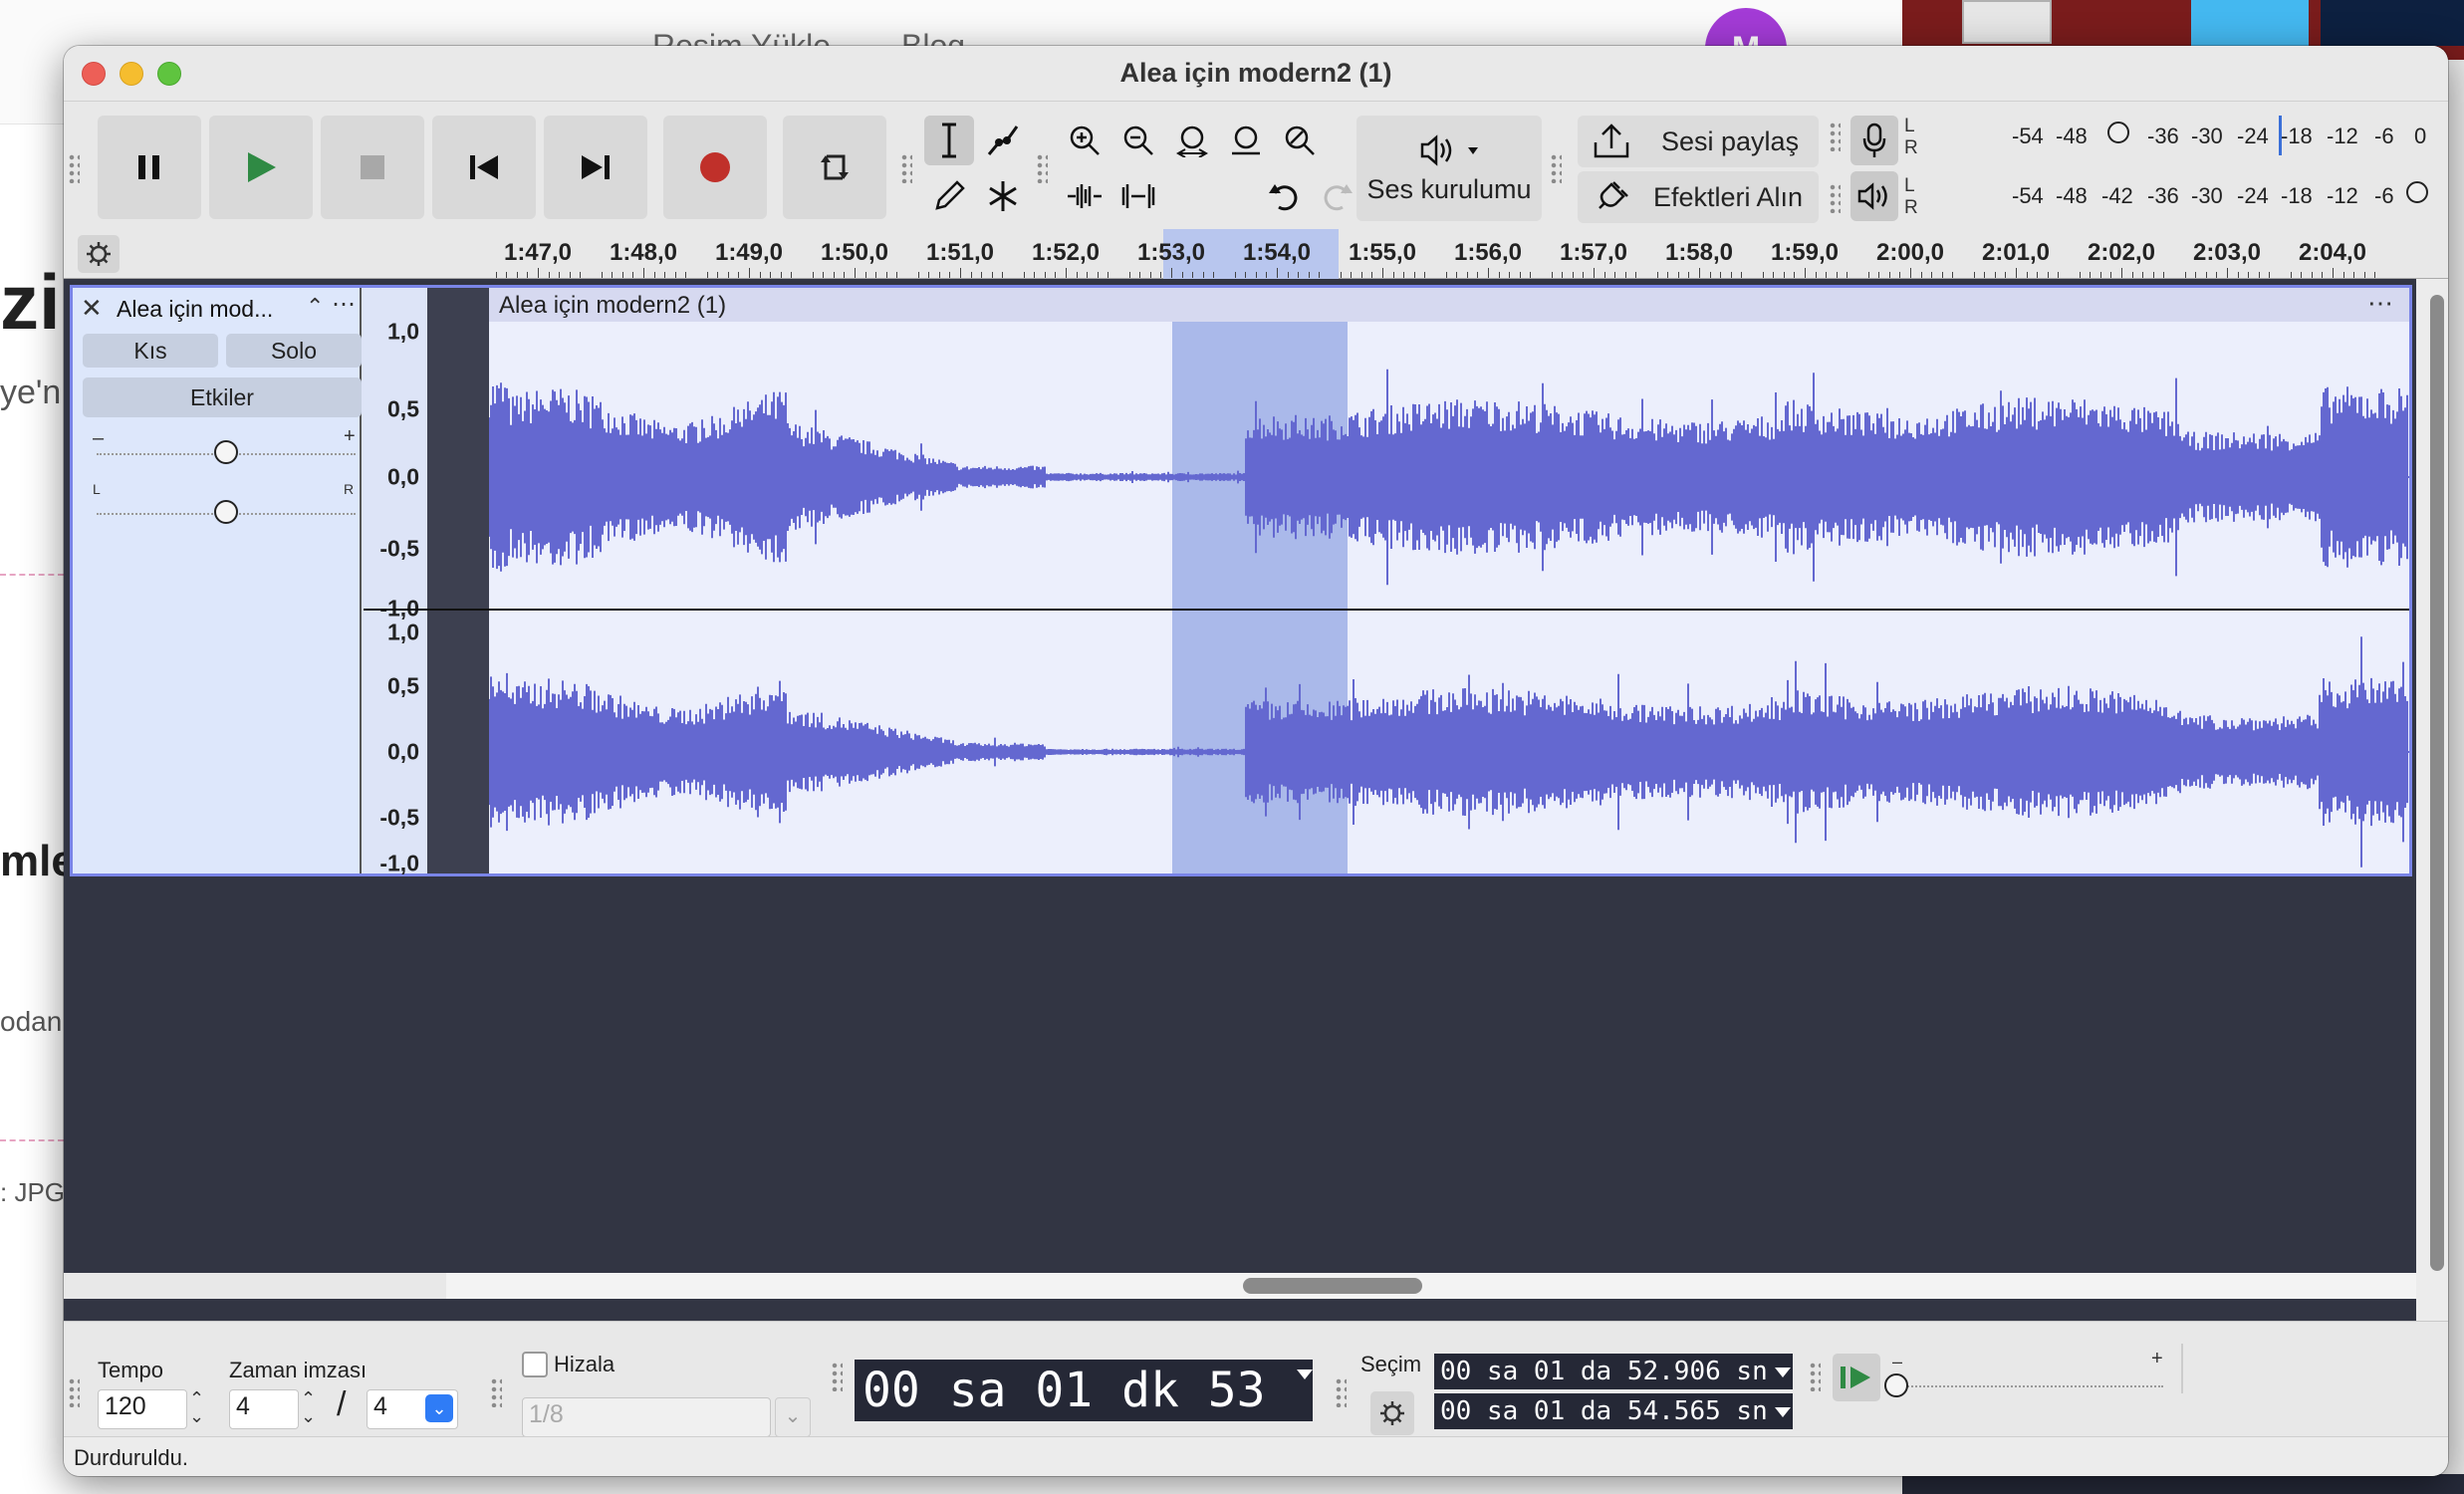 The height and width of the screenshot is (1494, 2464). What do you see at coordinates (2392, 23) in the screenshot?
I see `background-thumbnail` at bounding box center [2392, 23].